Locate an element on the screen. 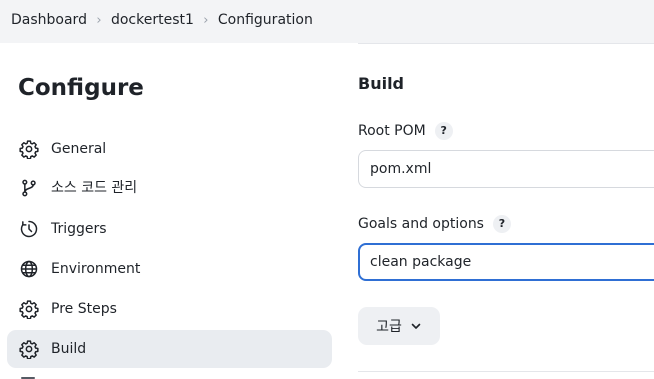 The width and height of the screenshot is (654, 379). section-title-build: Build is located at coordinates (381, 83).